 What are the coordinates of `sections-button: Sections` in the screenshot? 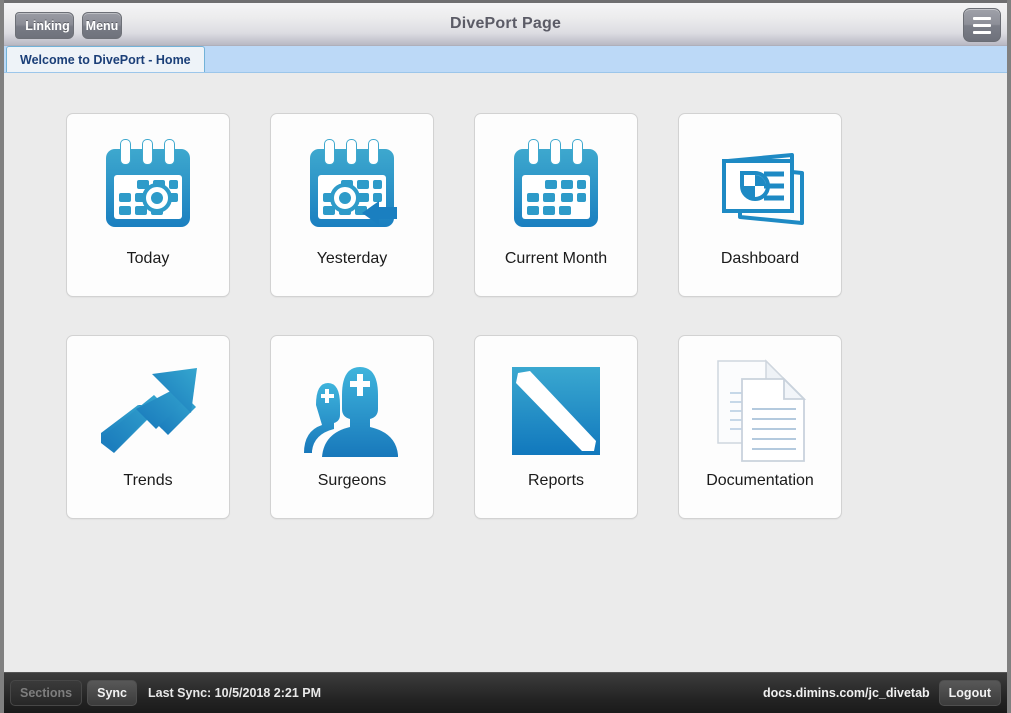 It's located at (46, 693).